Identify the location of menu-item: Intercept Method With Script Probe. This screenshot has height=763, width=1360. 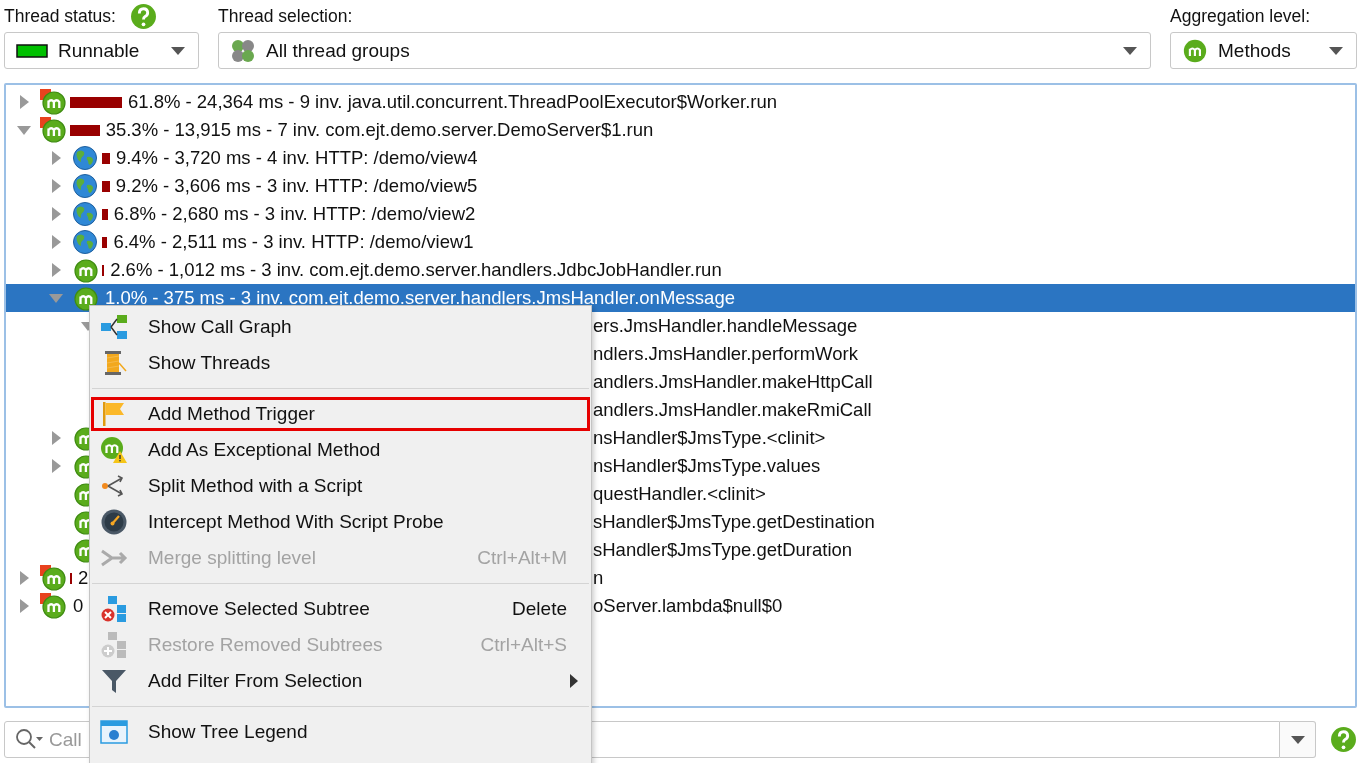
(340, 522).